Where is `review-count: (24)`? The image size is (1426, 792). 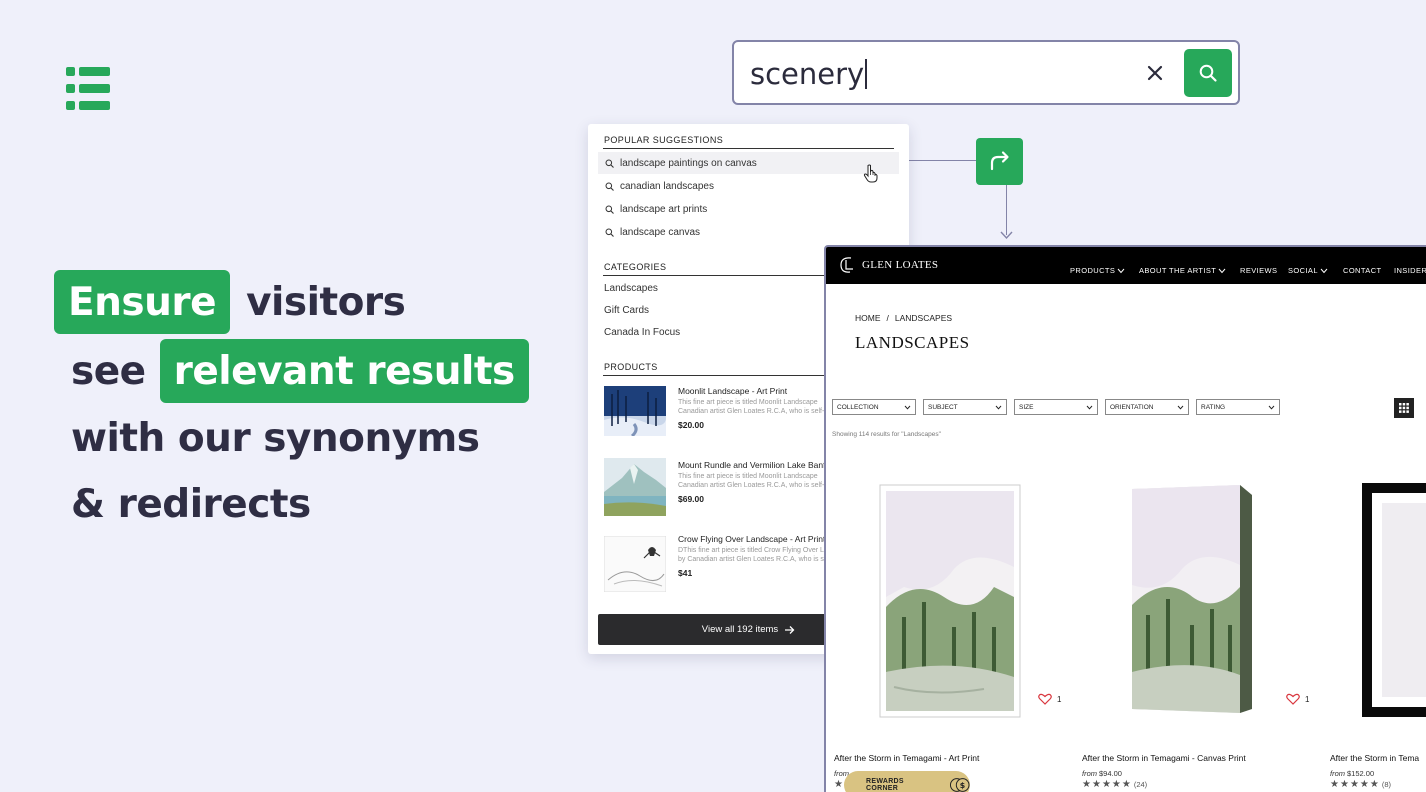 review-count: (24) is located at coordinates (1140, 784).